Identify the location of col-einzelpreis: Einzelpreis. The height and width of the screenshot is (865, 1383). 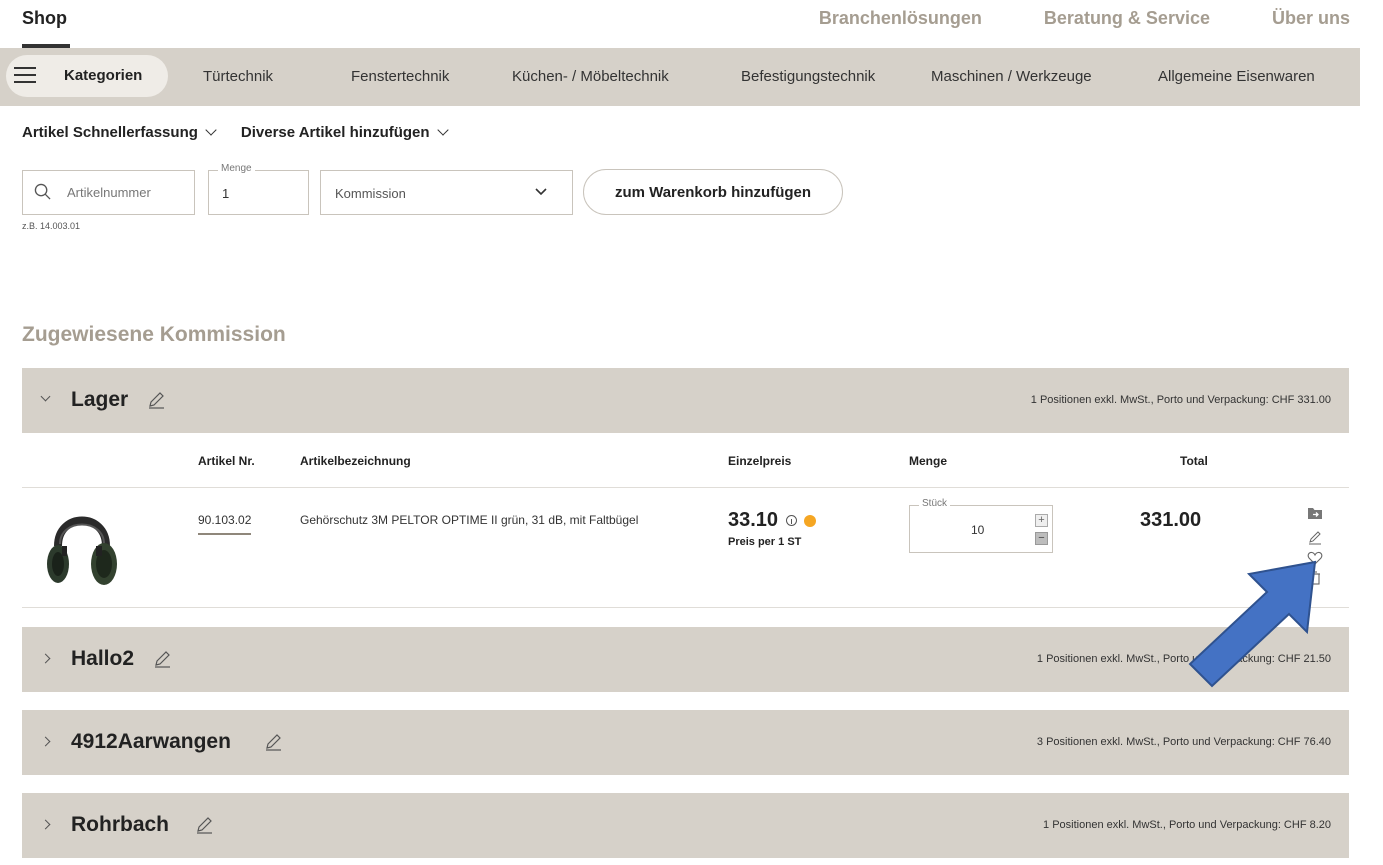
(760, 461).